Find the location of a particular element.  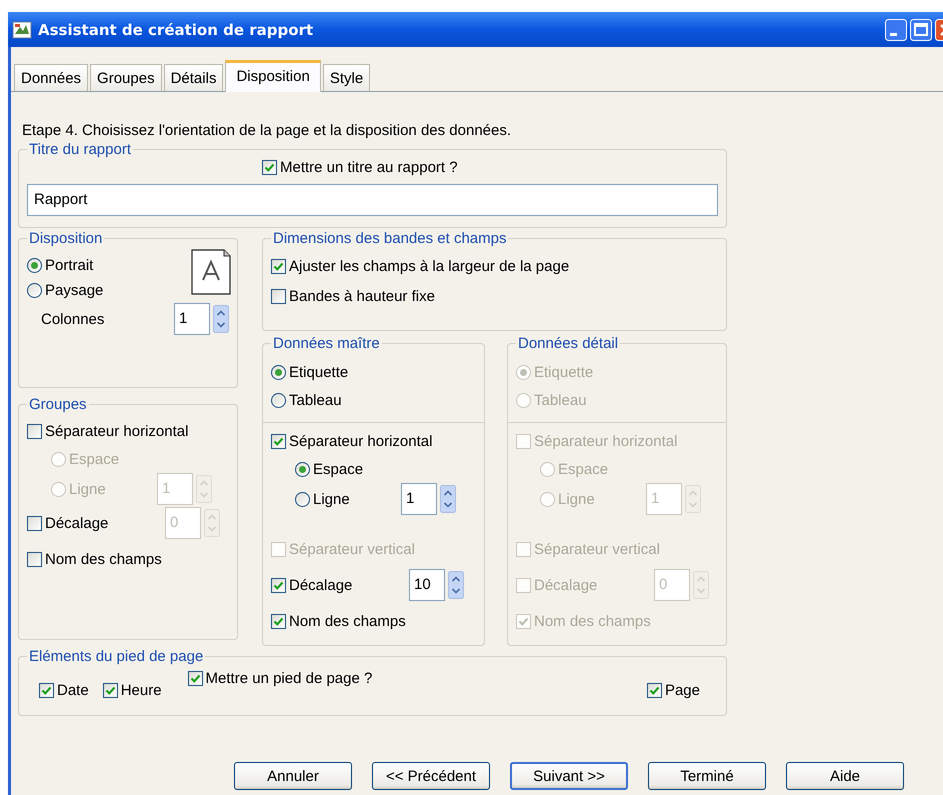

checkbox-label: Page is located at coordinates (682, 690).